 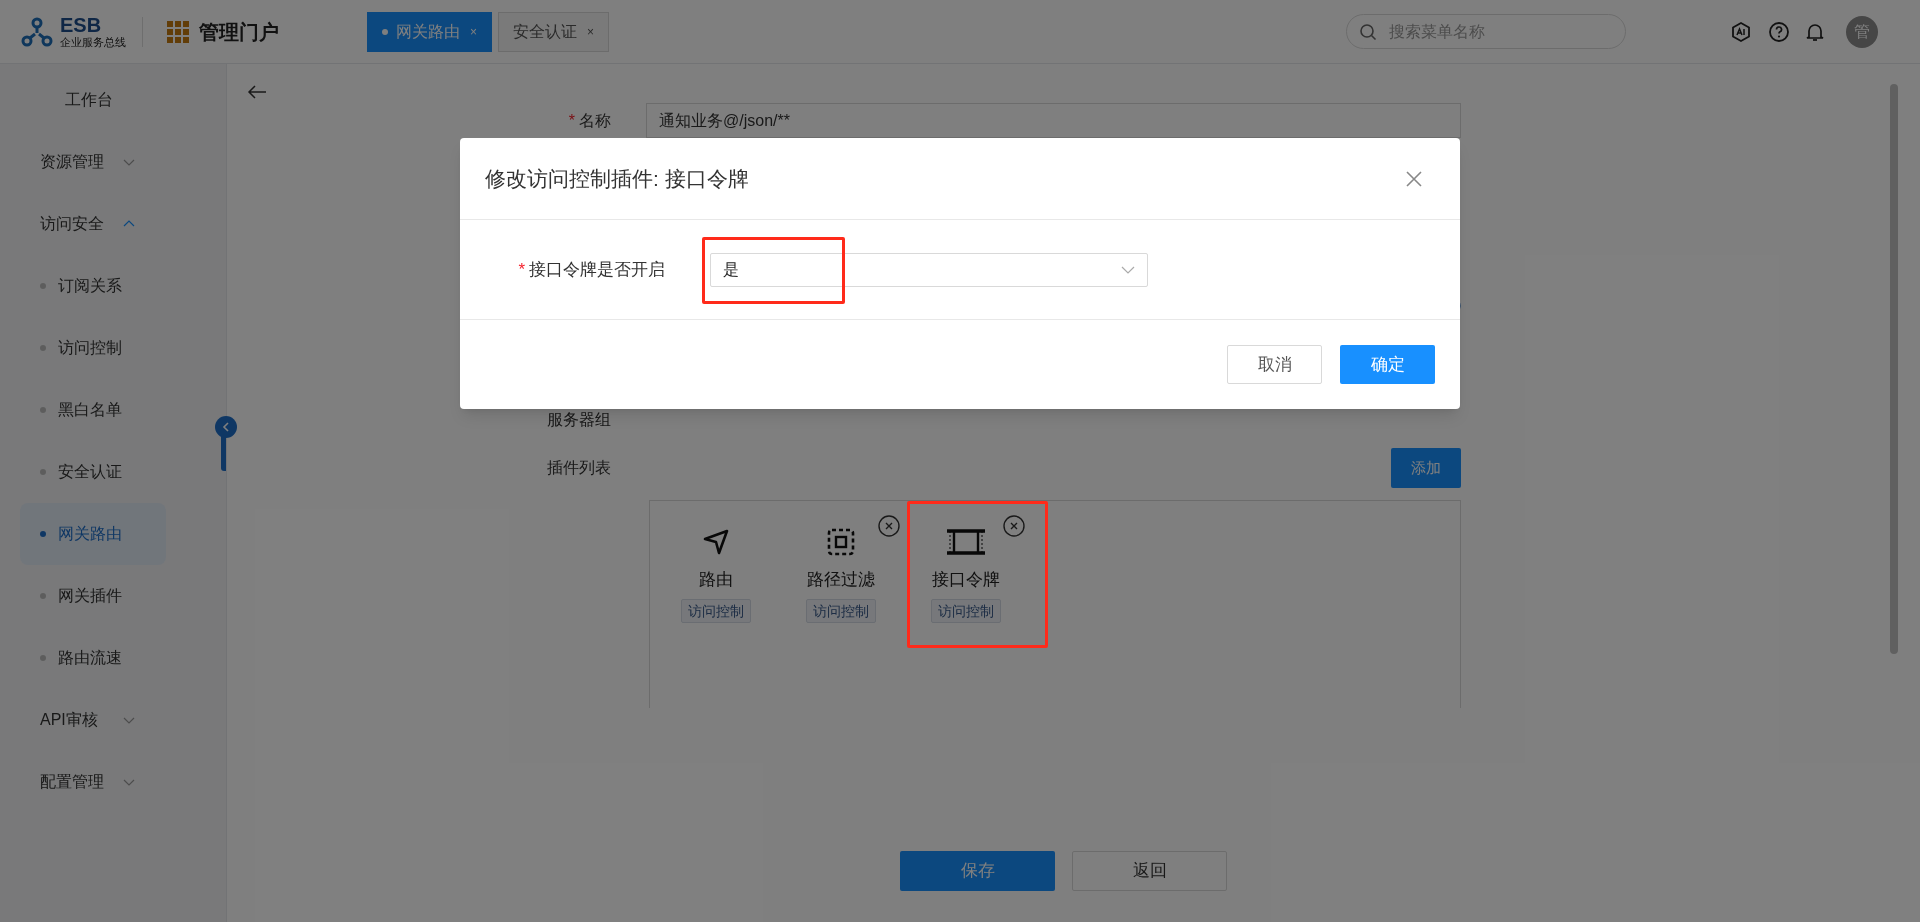 I want to click on field-label: 服务器组, so click(x=578, y=420).